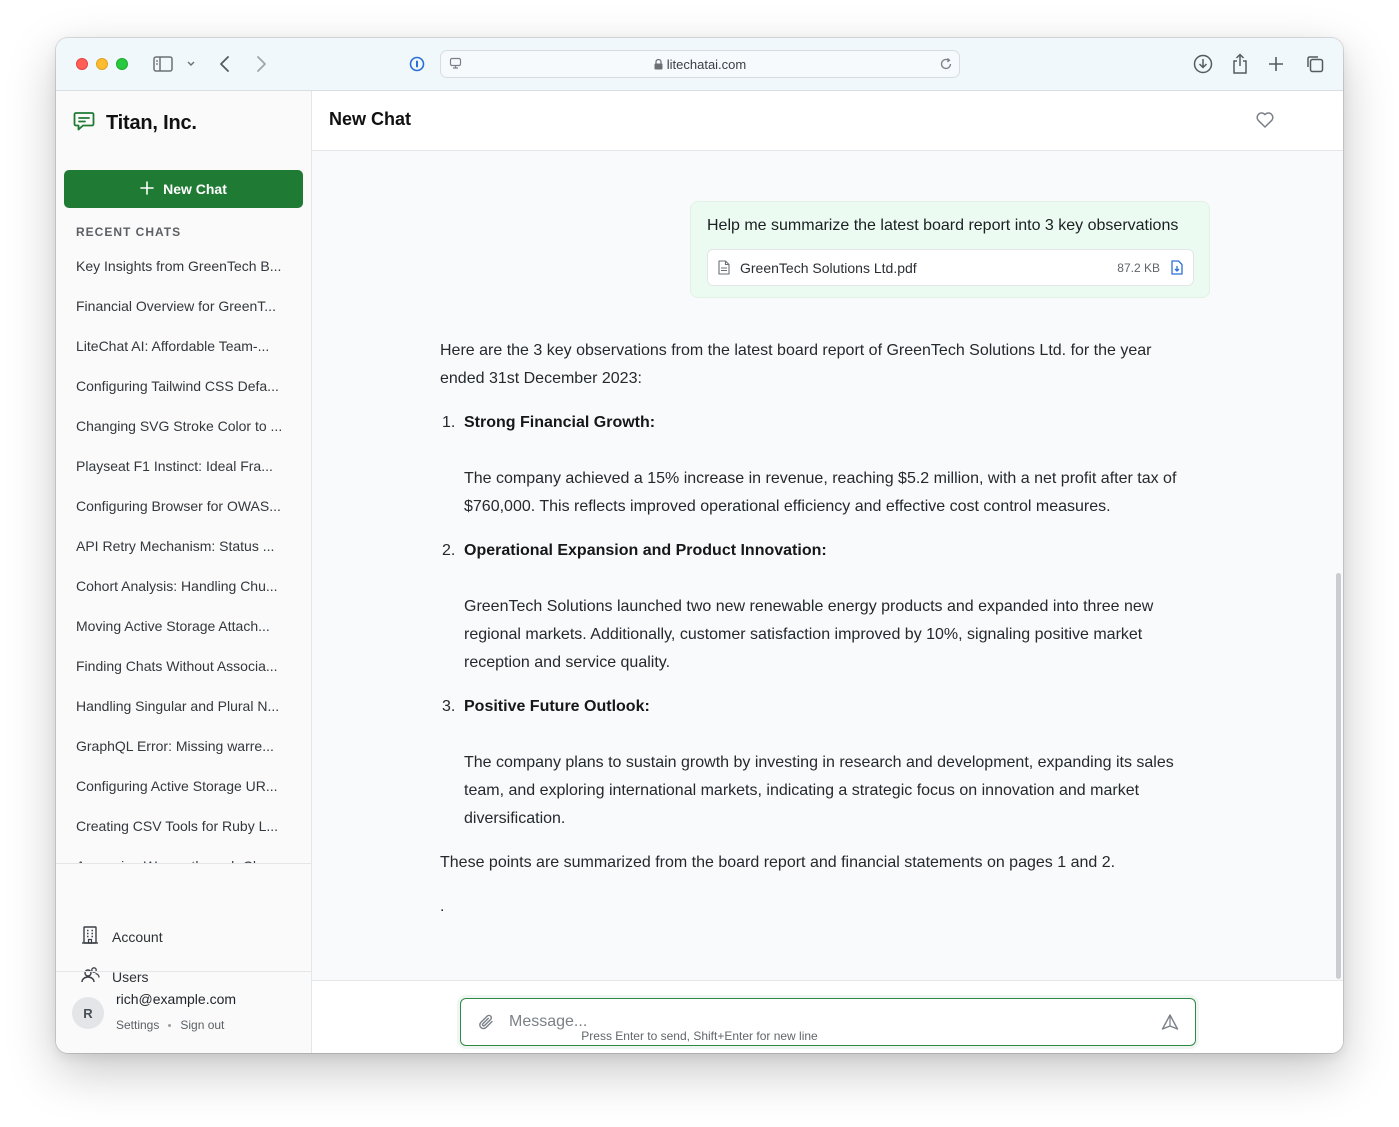 The width and height of the screenshot is (1399, 1127). Describe the element at coordinates (137, 936) in the screenshot. I see `account-label: Account` at that location.